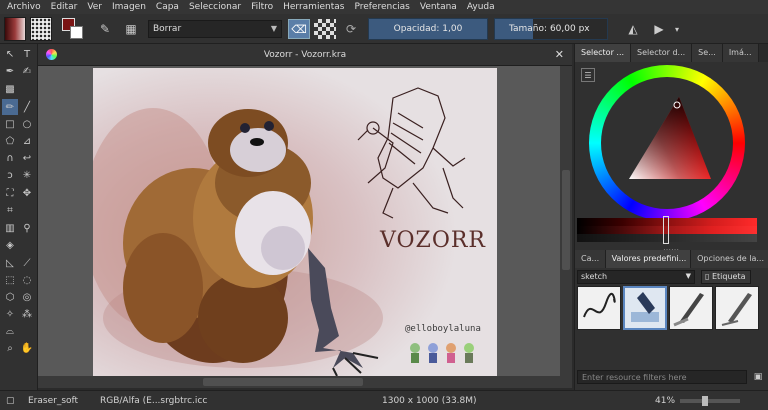  I want to click on polyline-tool-icon: ⊿, so click(27, 141).